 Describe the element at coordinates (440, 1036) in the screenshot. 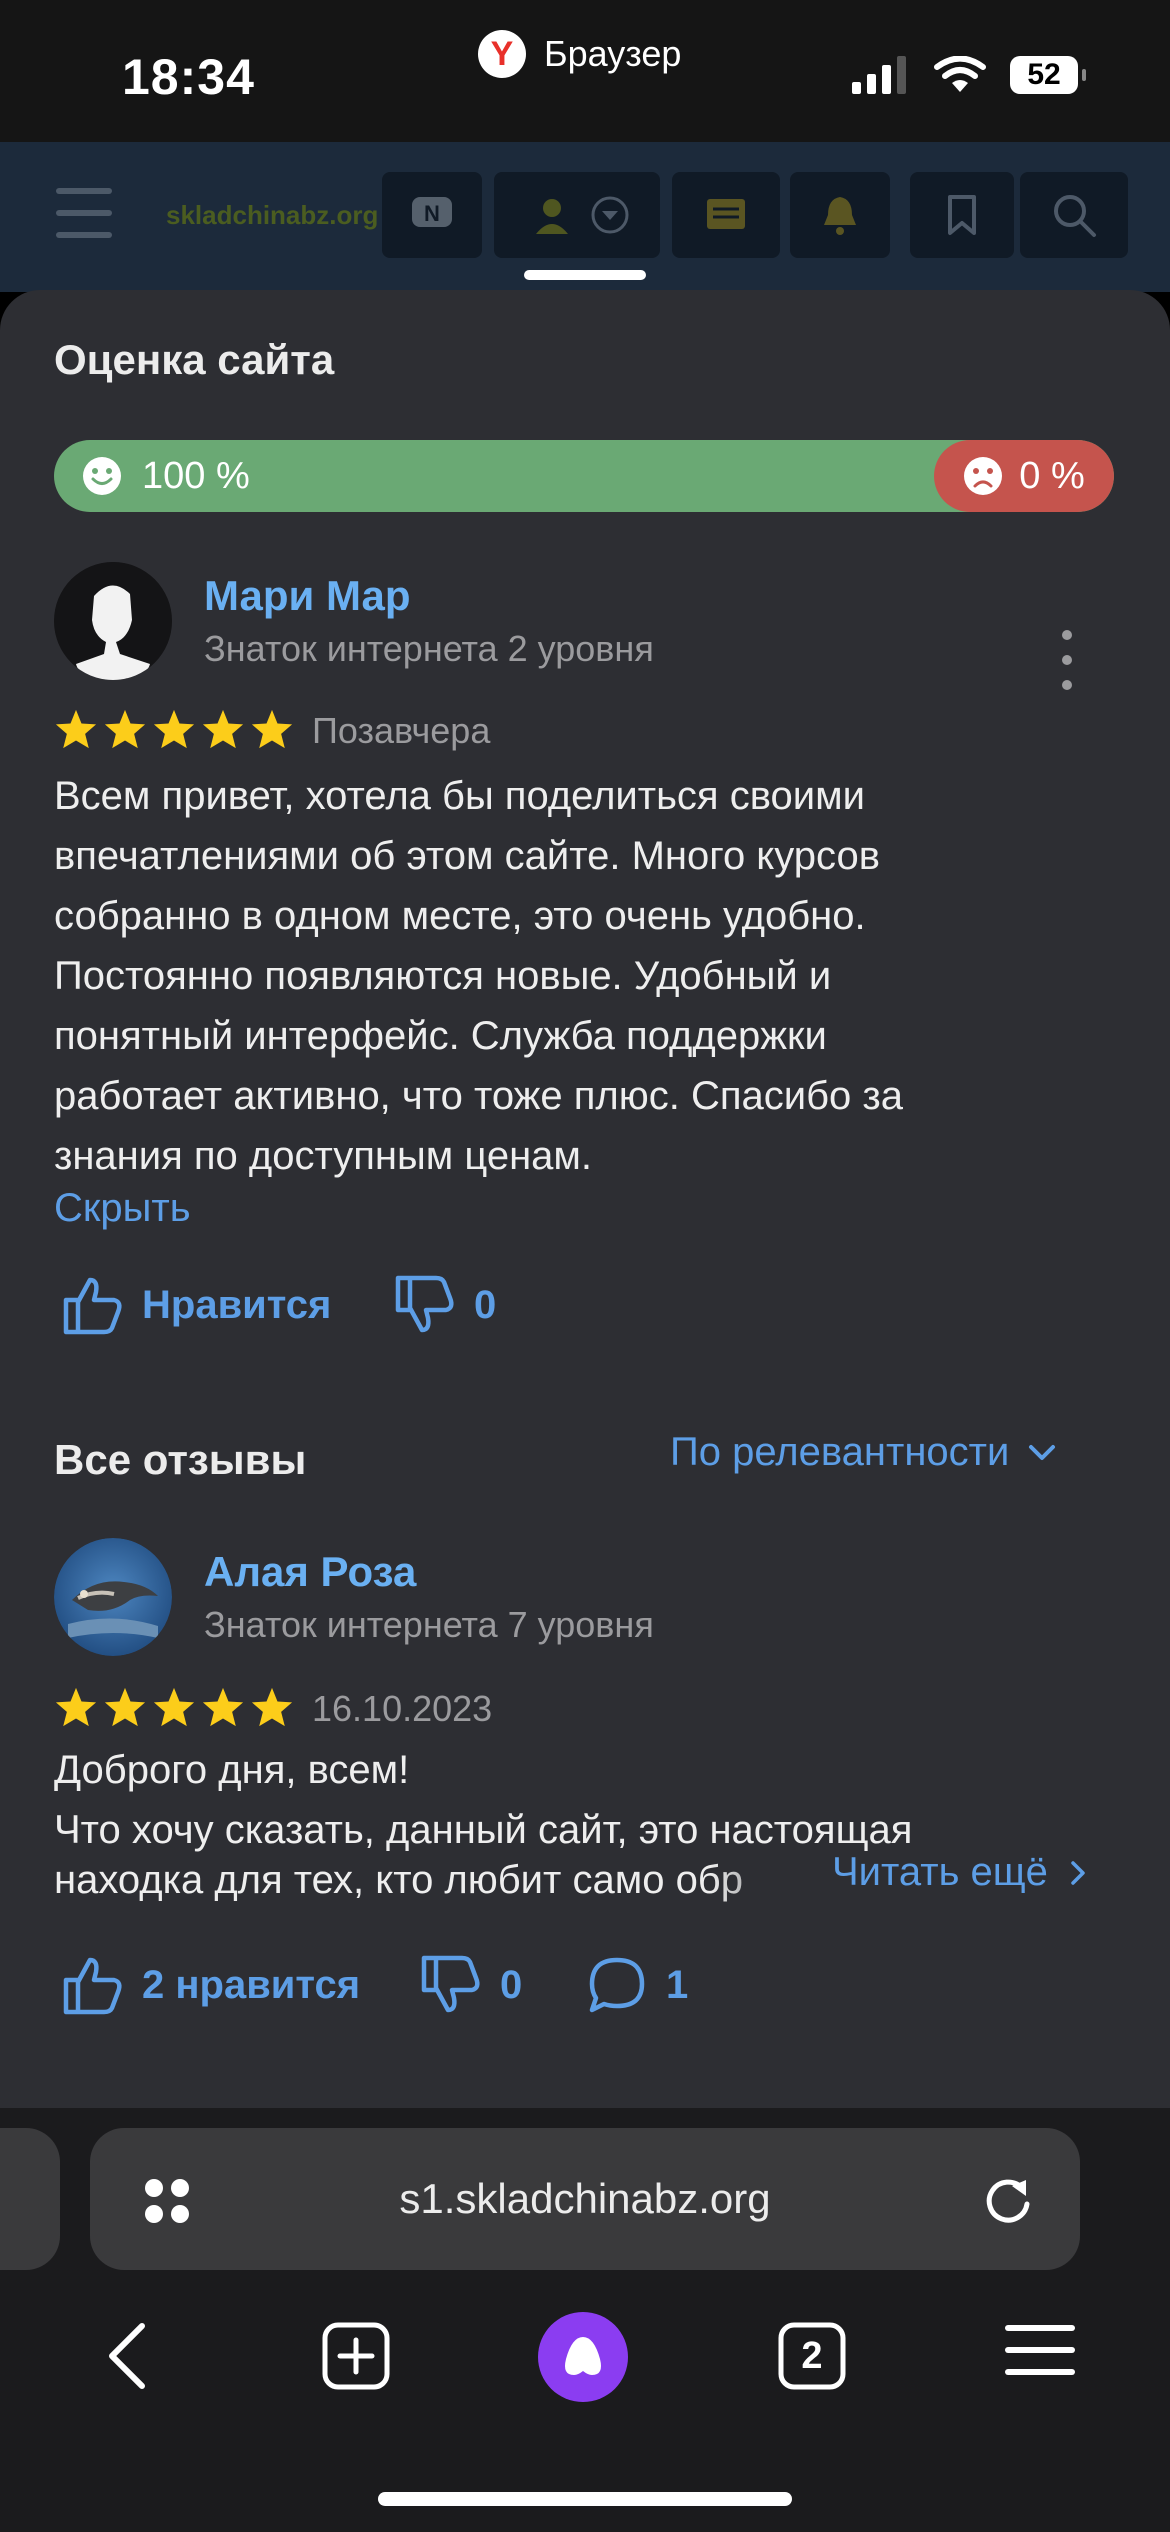

I see `review-text-line: понятный интерфейс. Служба поддержки` at that location.